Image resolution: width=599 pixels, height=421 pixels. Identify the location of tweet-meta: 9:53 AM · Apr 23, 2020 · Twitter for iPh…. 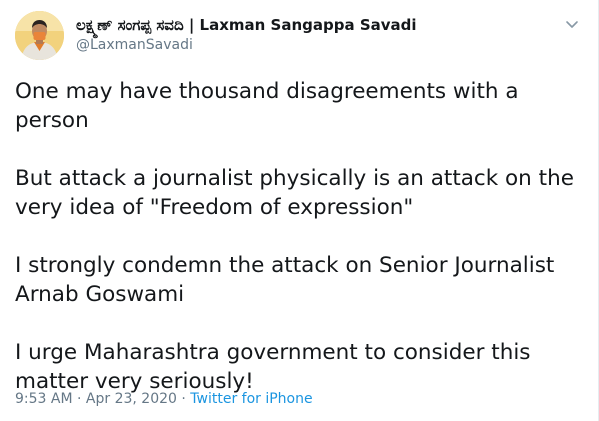
(164, 399).